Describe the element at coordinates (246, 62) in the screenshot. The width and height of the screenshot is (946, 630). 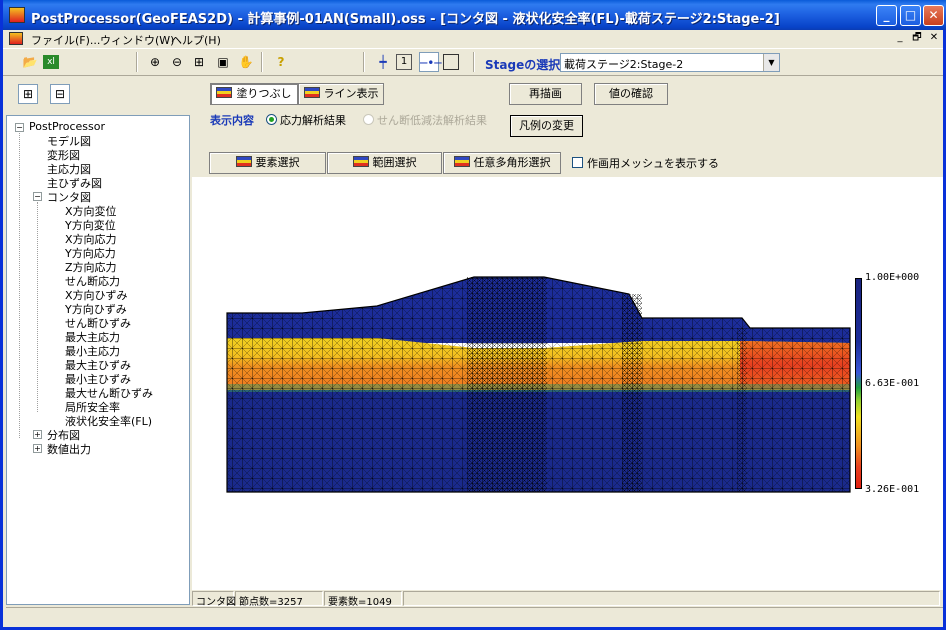
I see `pan-icon: ✋` at that location.